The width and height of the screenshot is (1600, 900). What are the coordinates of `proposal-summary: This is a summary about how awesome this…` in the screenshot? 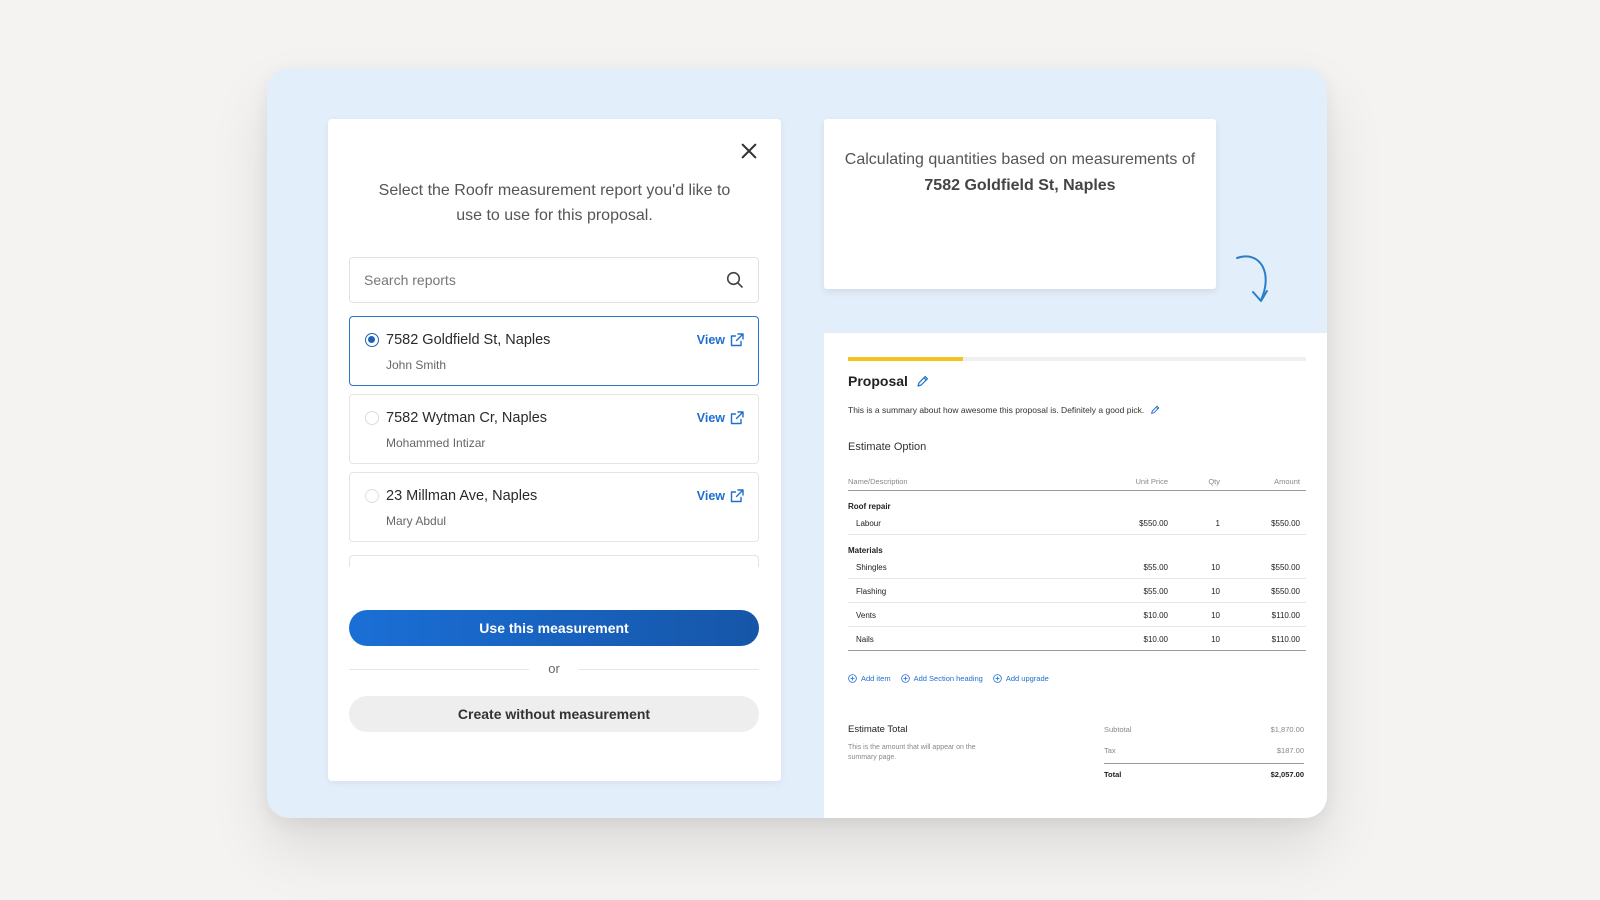 It's located at (1004, 410).